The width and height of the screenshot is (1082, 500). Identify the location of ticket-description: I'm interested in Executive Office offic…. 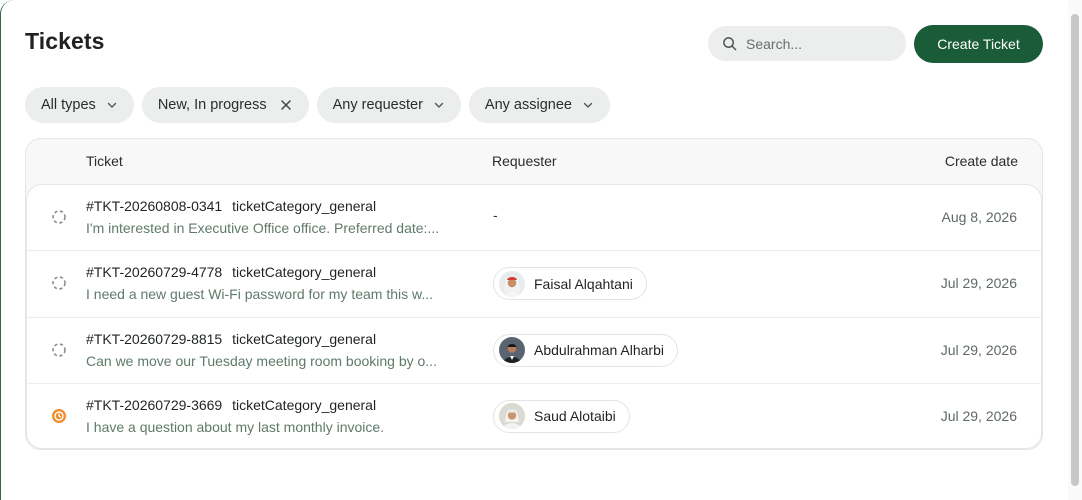
(263, 228).